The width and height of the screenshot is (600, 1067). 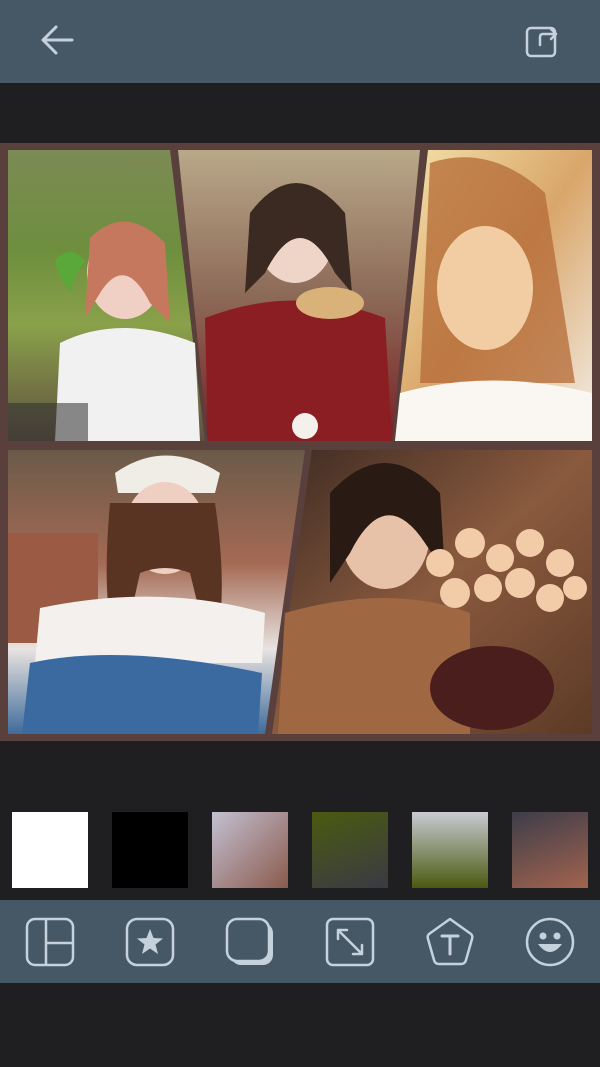 I want to click on share-button, so click(x=542, y=40).